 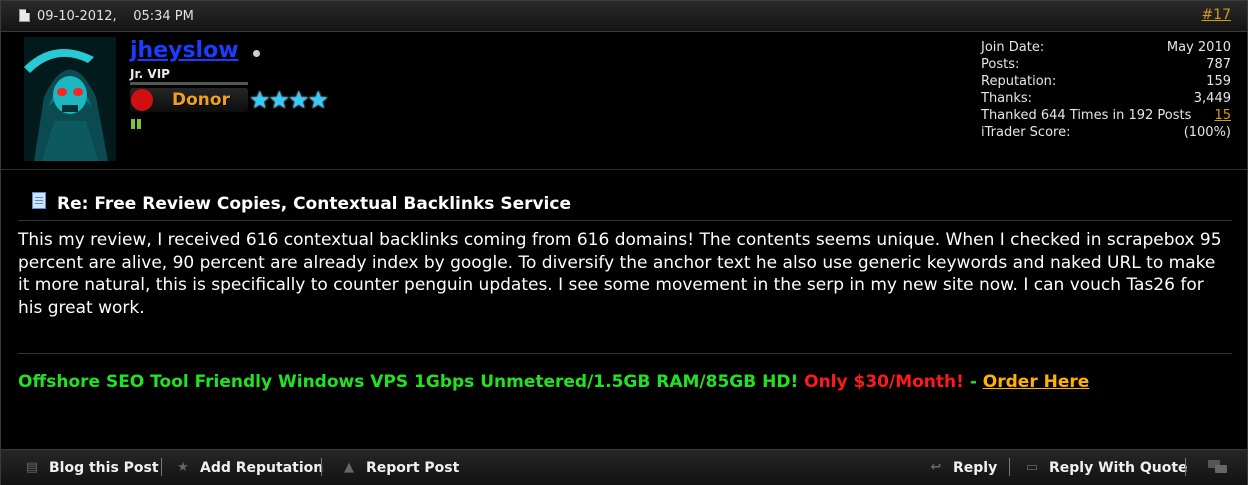 What do you see at coordinates (1032, 467) in the screenshot?
I see `quote-bubble-icon: ▭` at bounding box center [1032, 467].